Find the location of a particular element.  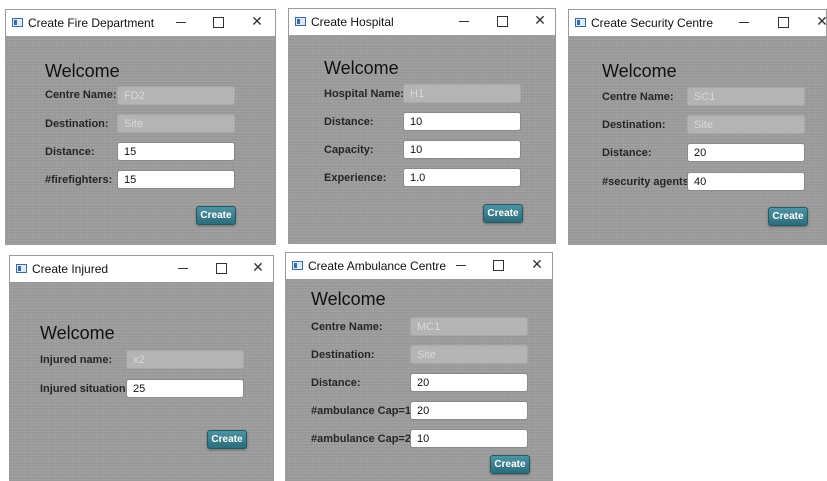

capacity-label: Capacity: is located at coordinates (349, 150).